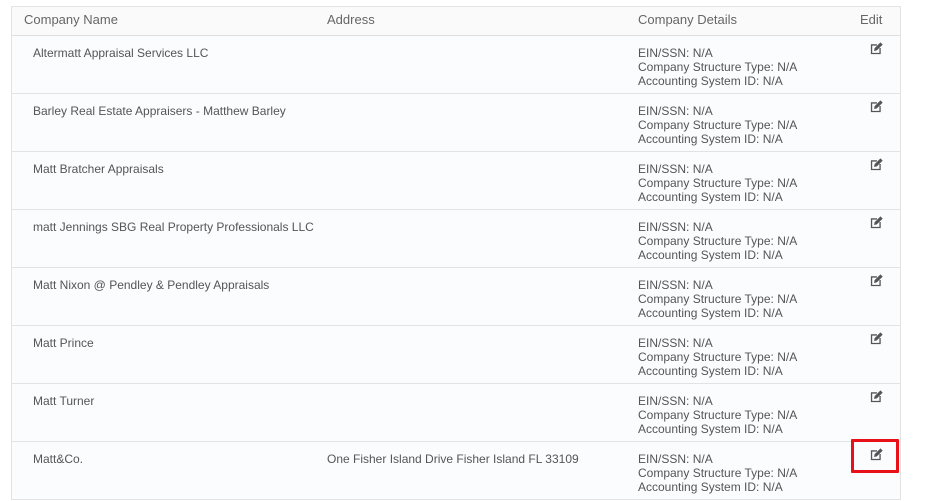 This screenshot has height=501, width=932. Describe the element at coordinates (98, 169) in the screenshot. I see `company-name: Matt Bratcher Appraisals` at that location.